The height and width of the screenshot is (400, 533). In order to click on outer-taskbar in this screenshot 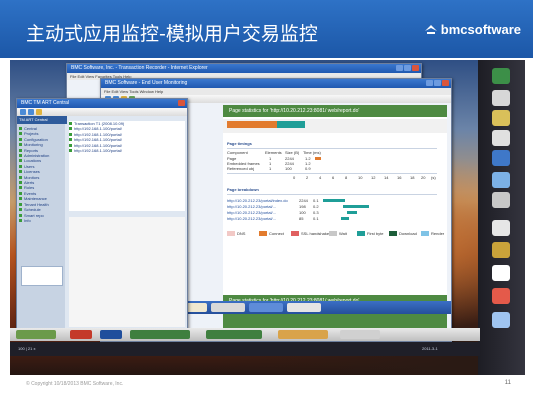, I will do `click(245, 334)`.